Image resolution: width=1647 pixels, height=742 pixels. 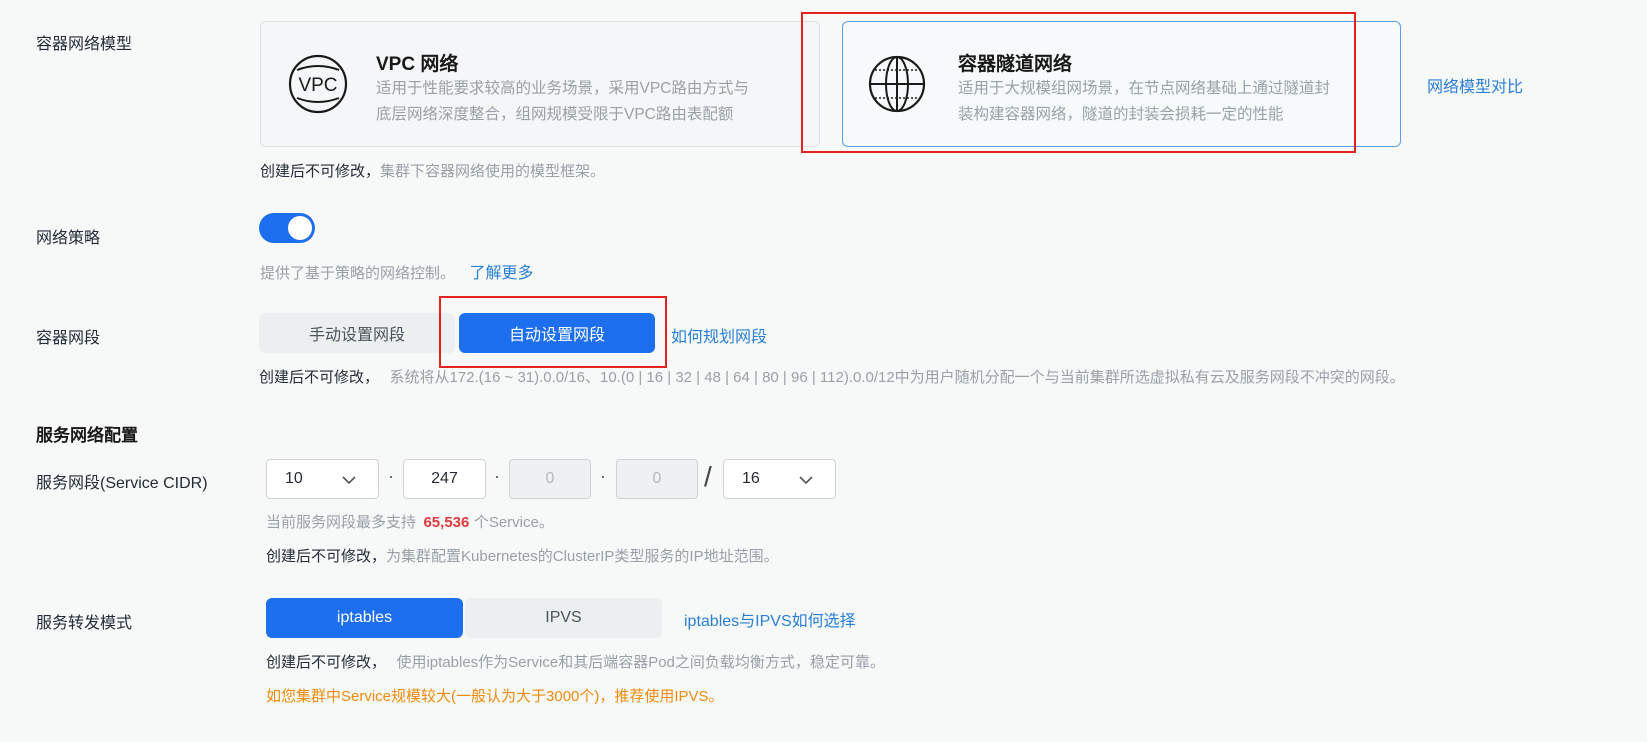 What do you see at coordinates (582, 556) in the screenshot?
I see `service-cidr-note-rest: 为集群配置Kubernetes的ClusterIP类型服务的IP地址范围。` at bounding box center [582, 556].